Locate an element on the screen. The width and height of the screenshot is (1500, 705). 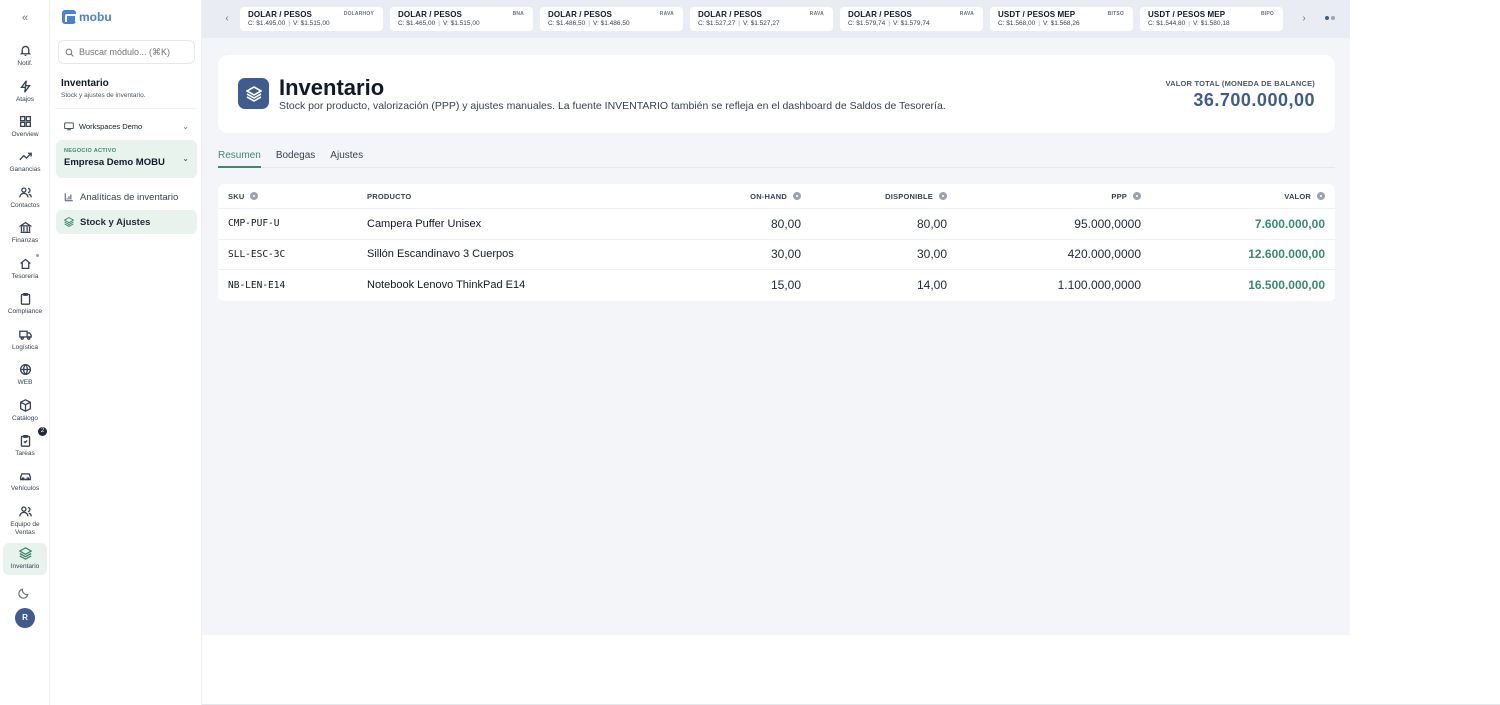
on-hand-cell: 30,00 is located at coordinates (785, 254).